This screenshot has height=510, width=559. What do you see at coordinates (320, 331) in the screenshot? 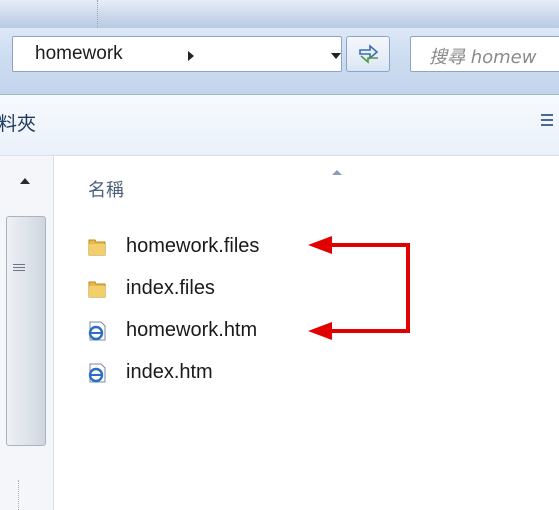
I see `annotation-arrowhead-bottom` at bounding box center [320, 331].